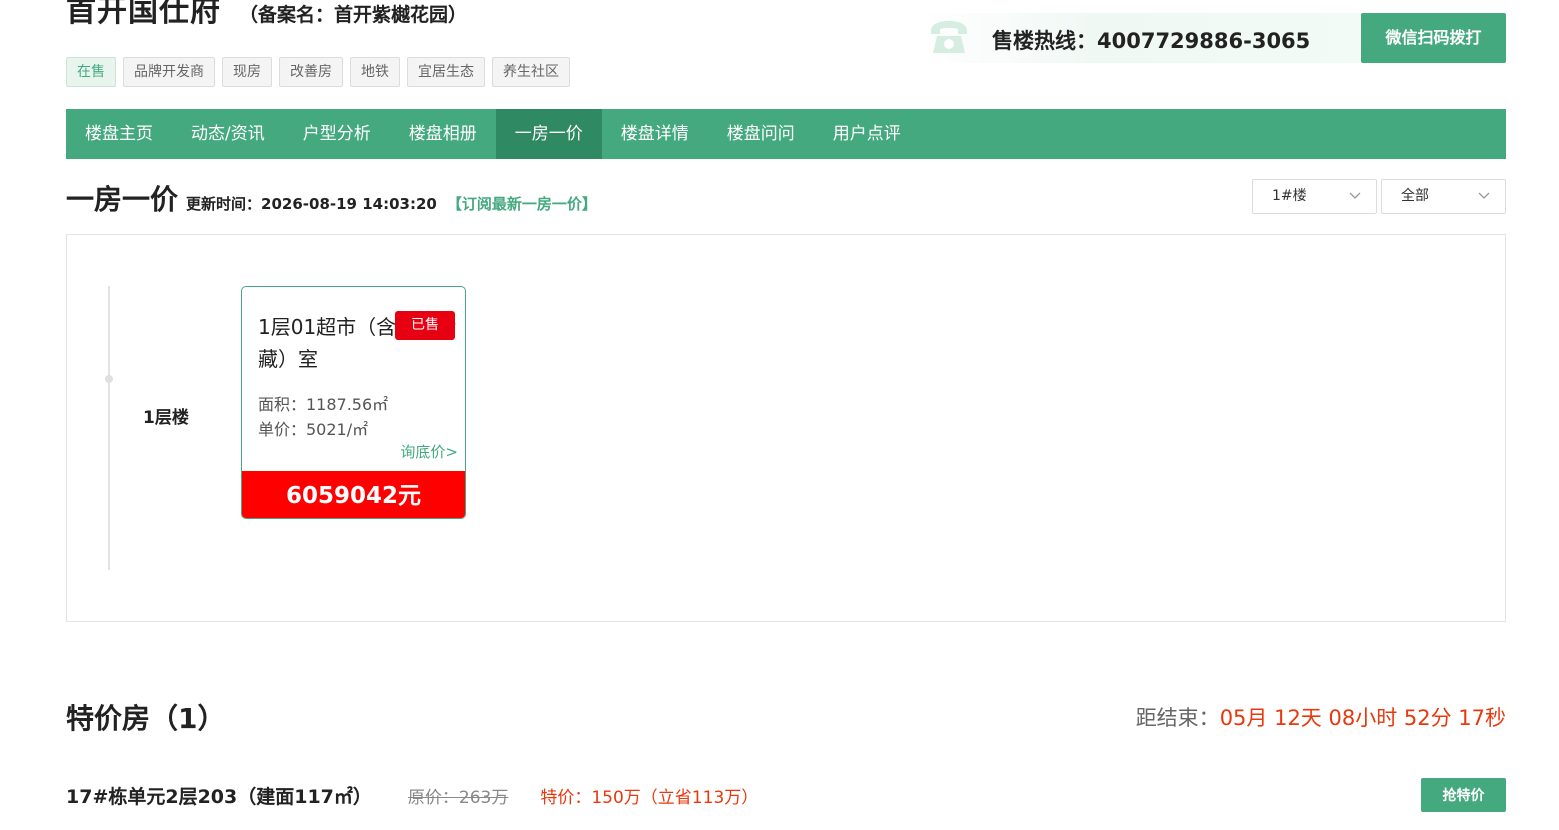 The height and width of the screenshot is (830, 1559). I want to click on countdown: 距结束：05月 12天 08小时 52分 17秒, so click(1321, 717).